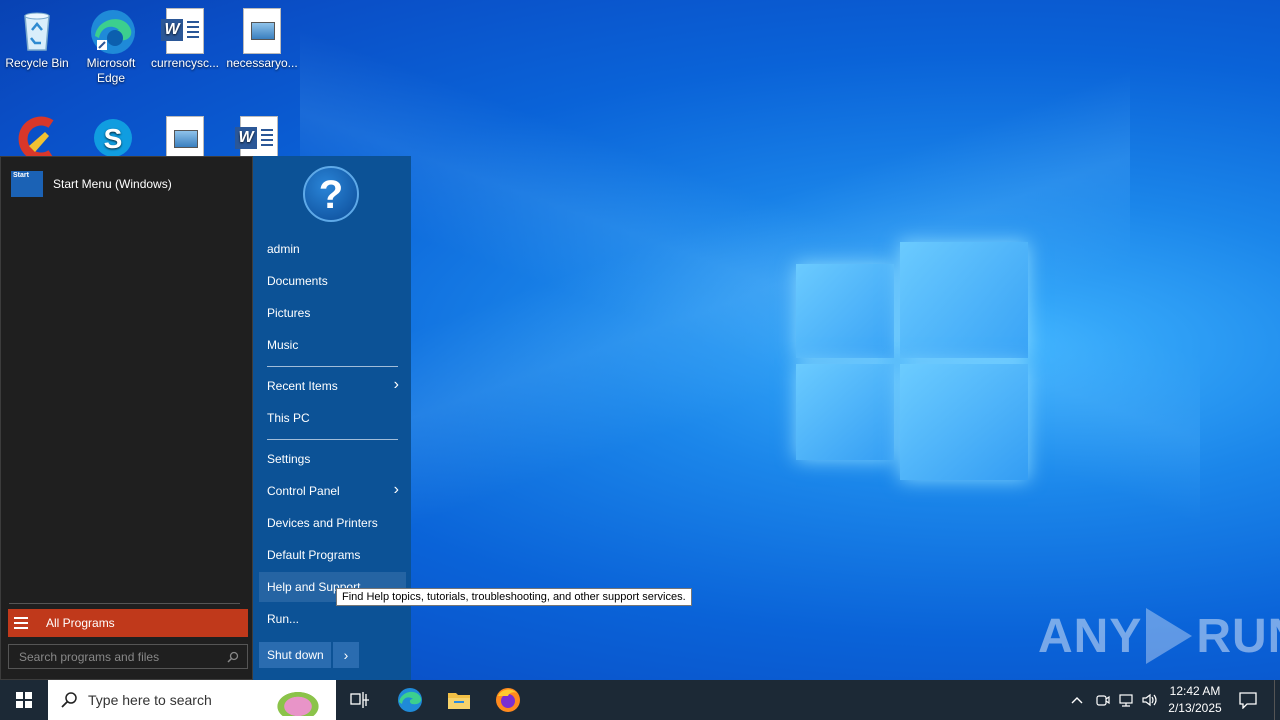  What do you see at coordinates (21, 623) in the screenshot?
I see `list-icon` at bounding box center [21, 623].